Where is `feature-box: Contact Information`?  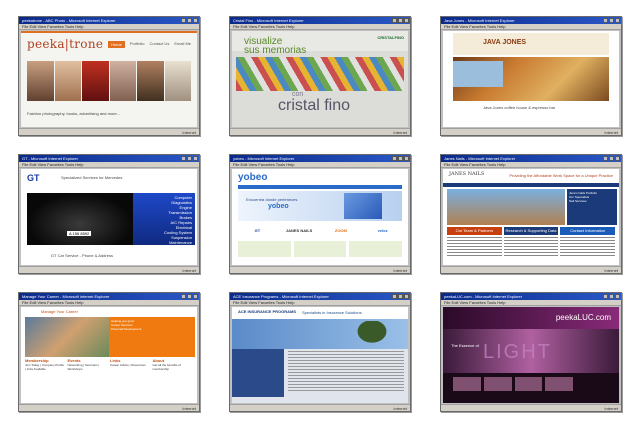 feature-box: Contact Information is located at coordinates (588, 231).